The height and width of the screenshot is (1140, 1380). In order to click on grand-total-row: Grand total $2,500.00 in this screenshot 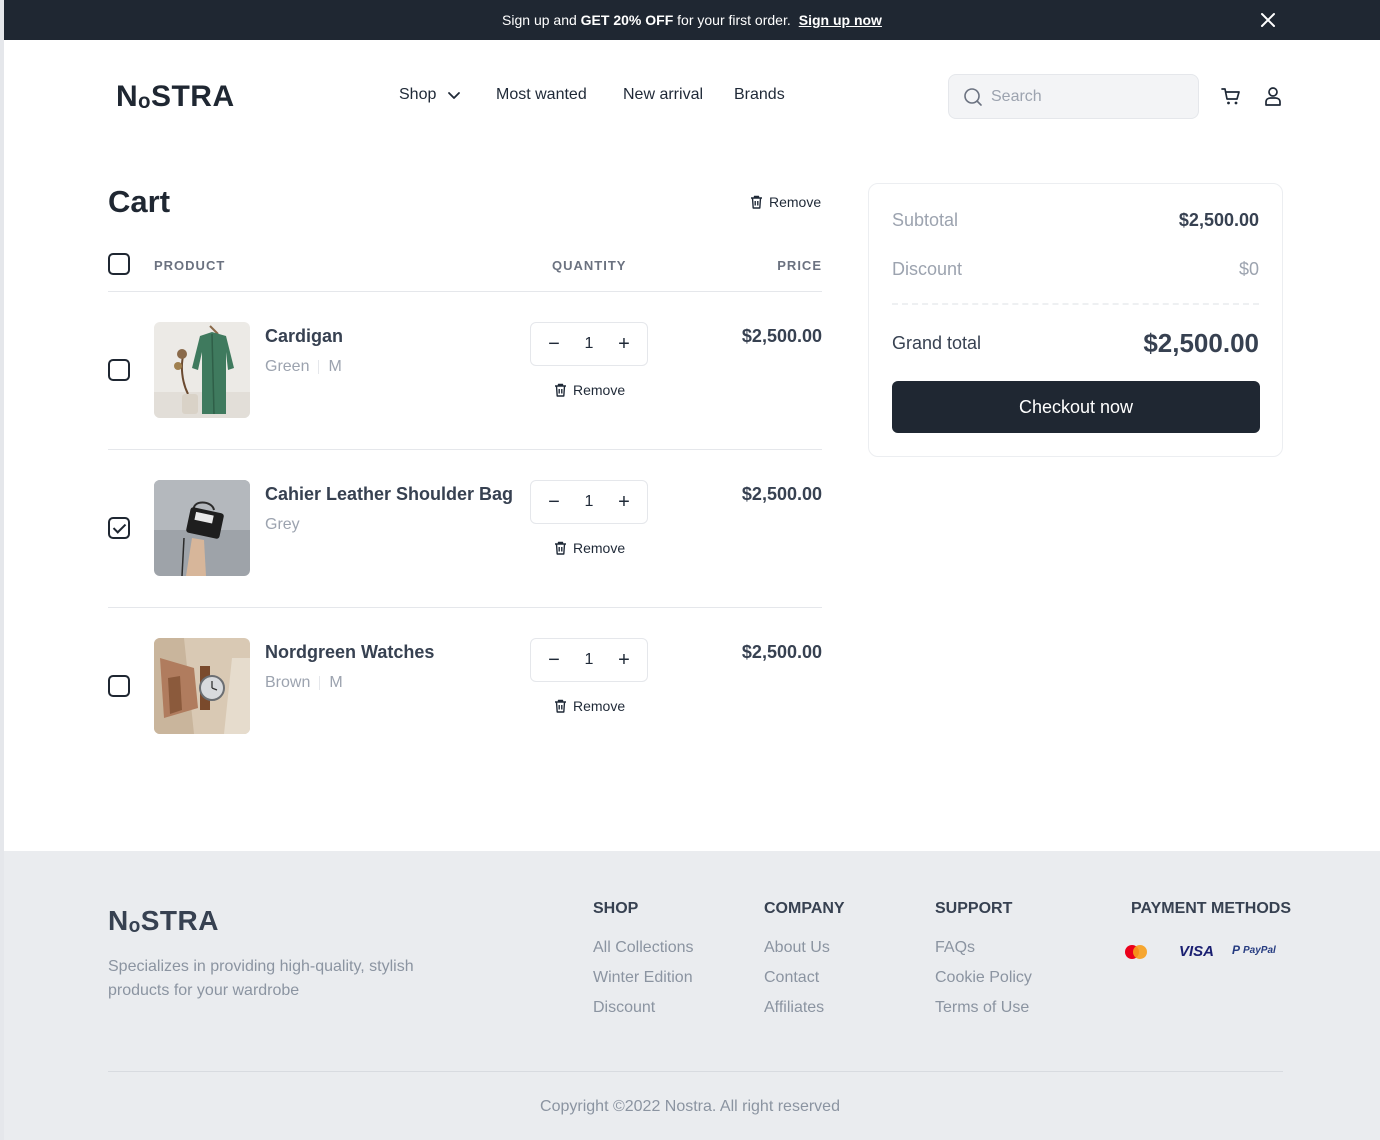, I will do `click(1075, 343)`.